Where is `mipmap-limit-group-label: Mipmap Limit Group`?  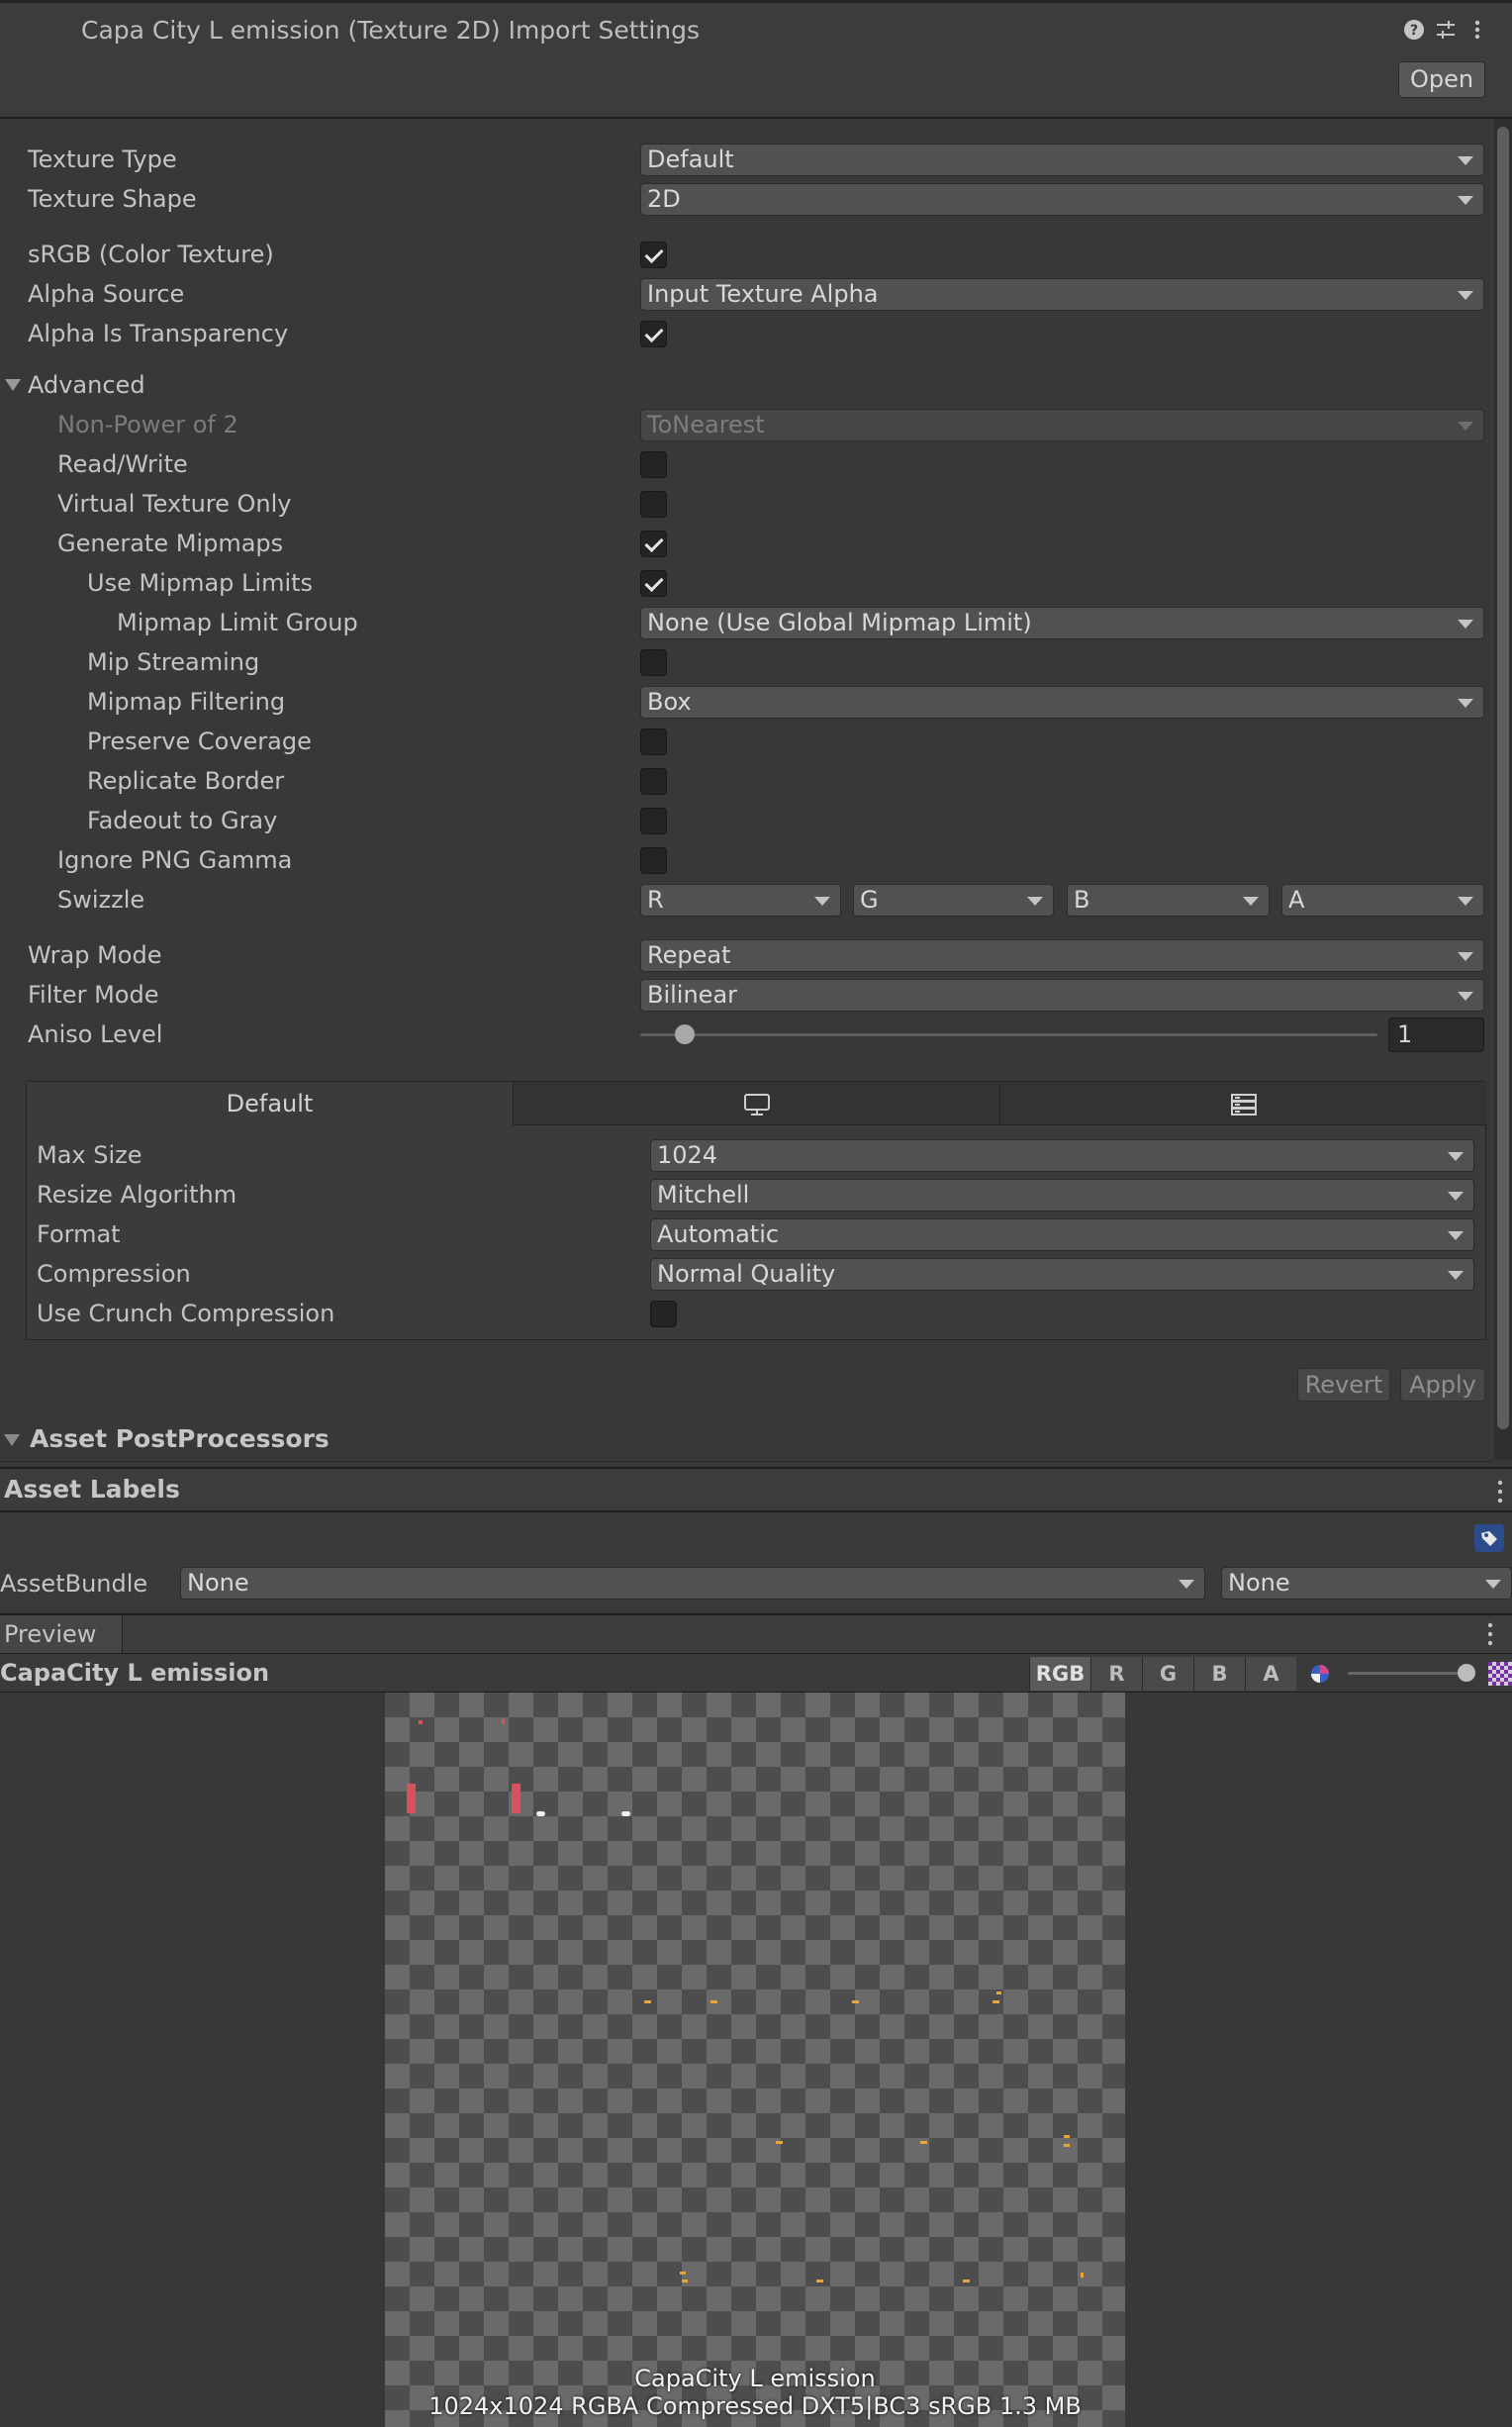 mipmap-limit-group-label: Mipmap Limit Group is located at coordinates (238, 622).